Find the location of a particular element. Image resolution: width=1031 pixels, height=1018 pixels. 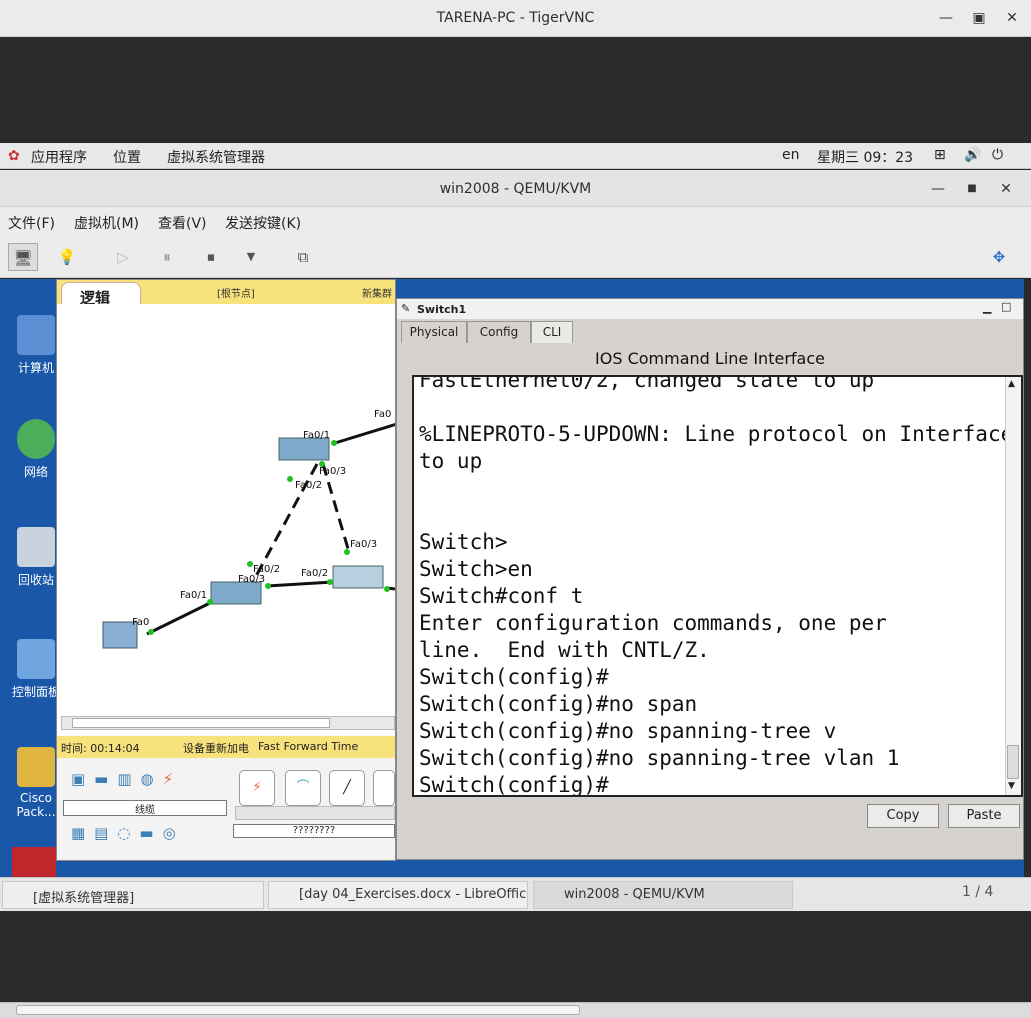

vnc-hscrollbar is located at coordinates (515, 1010).